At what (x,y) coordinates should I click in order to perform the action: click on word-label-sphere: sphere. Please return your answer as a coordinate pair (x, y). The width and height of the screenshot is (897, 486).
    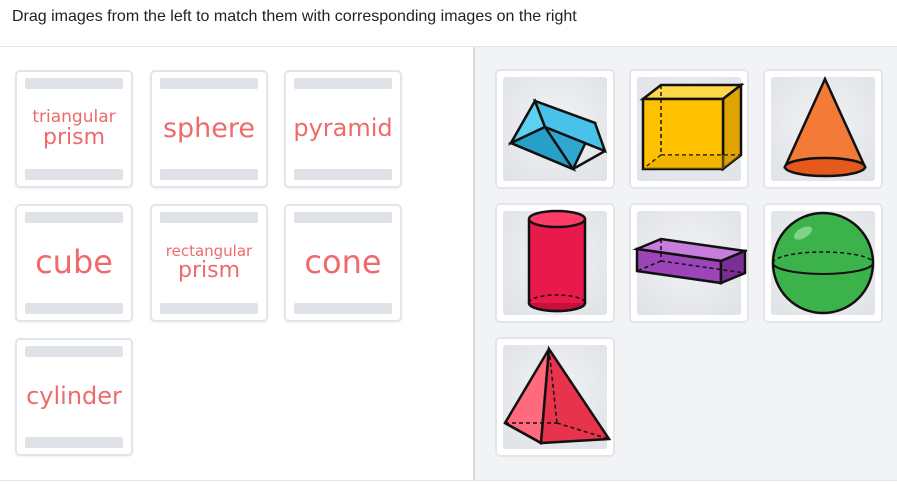
    Looking at the image, I should click on (209, 128).